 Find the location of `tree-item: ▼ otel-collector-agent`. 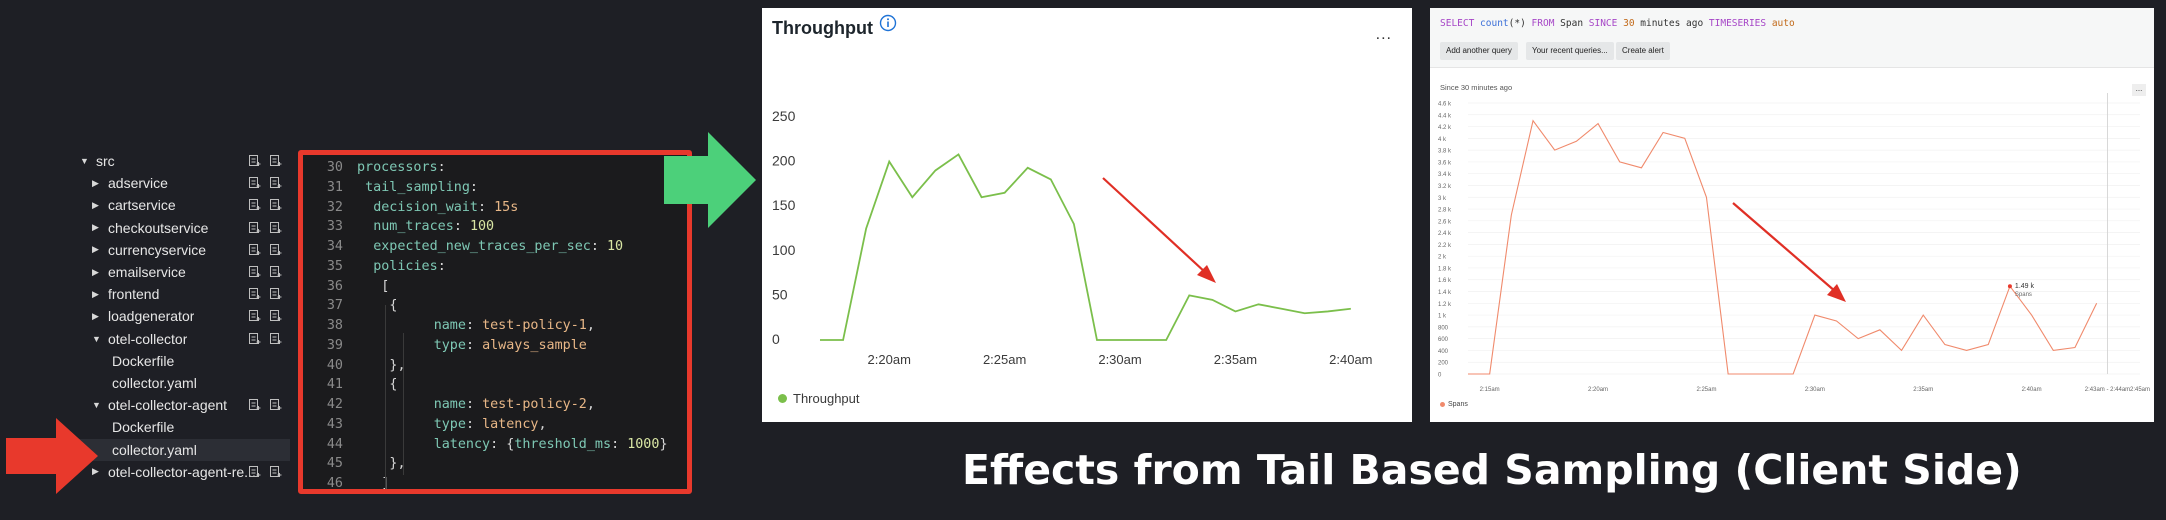

tree-item: ▼ otel-collector-agent is located at coordinates (180, 405).